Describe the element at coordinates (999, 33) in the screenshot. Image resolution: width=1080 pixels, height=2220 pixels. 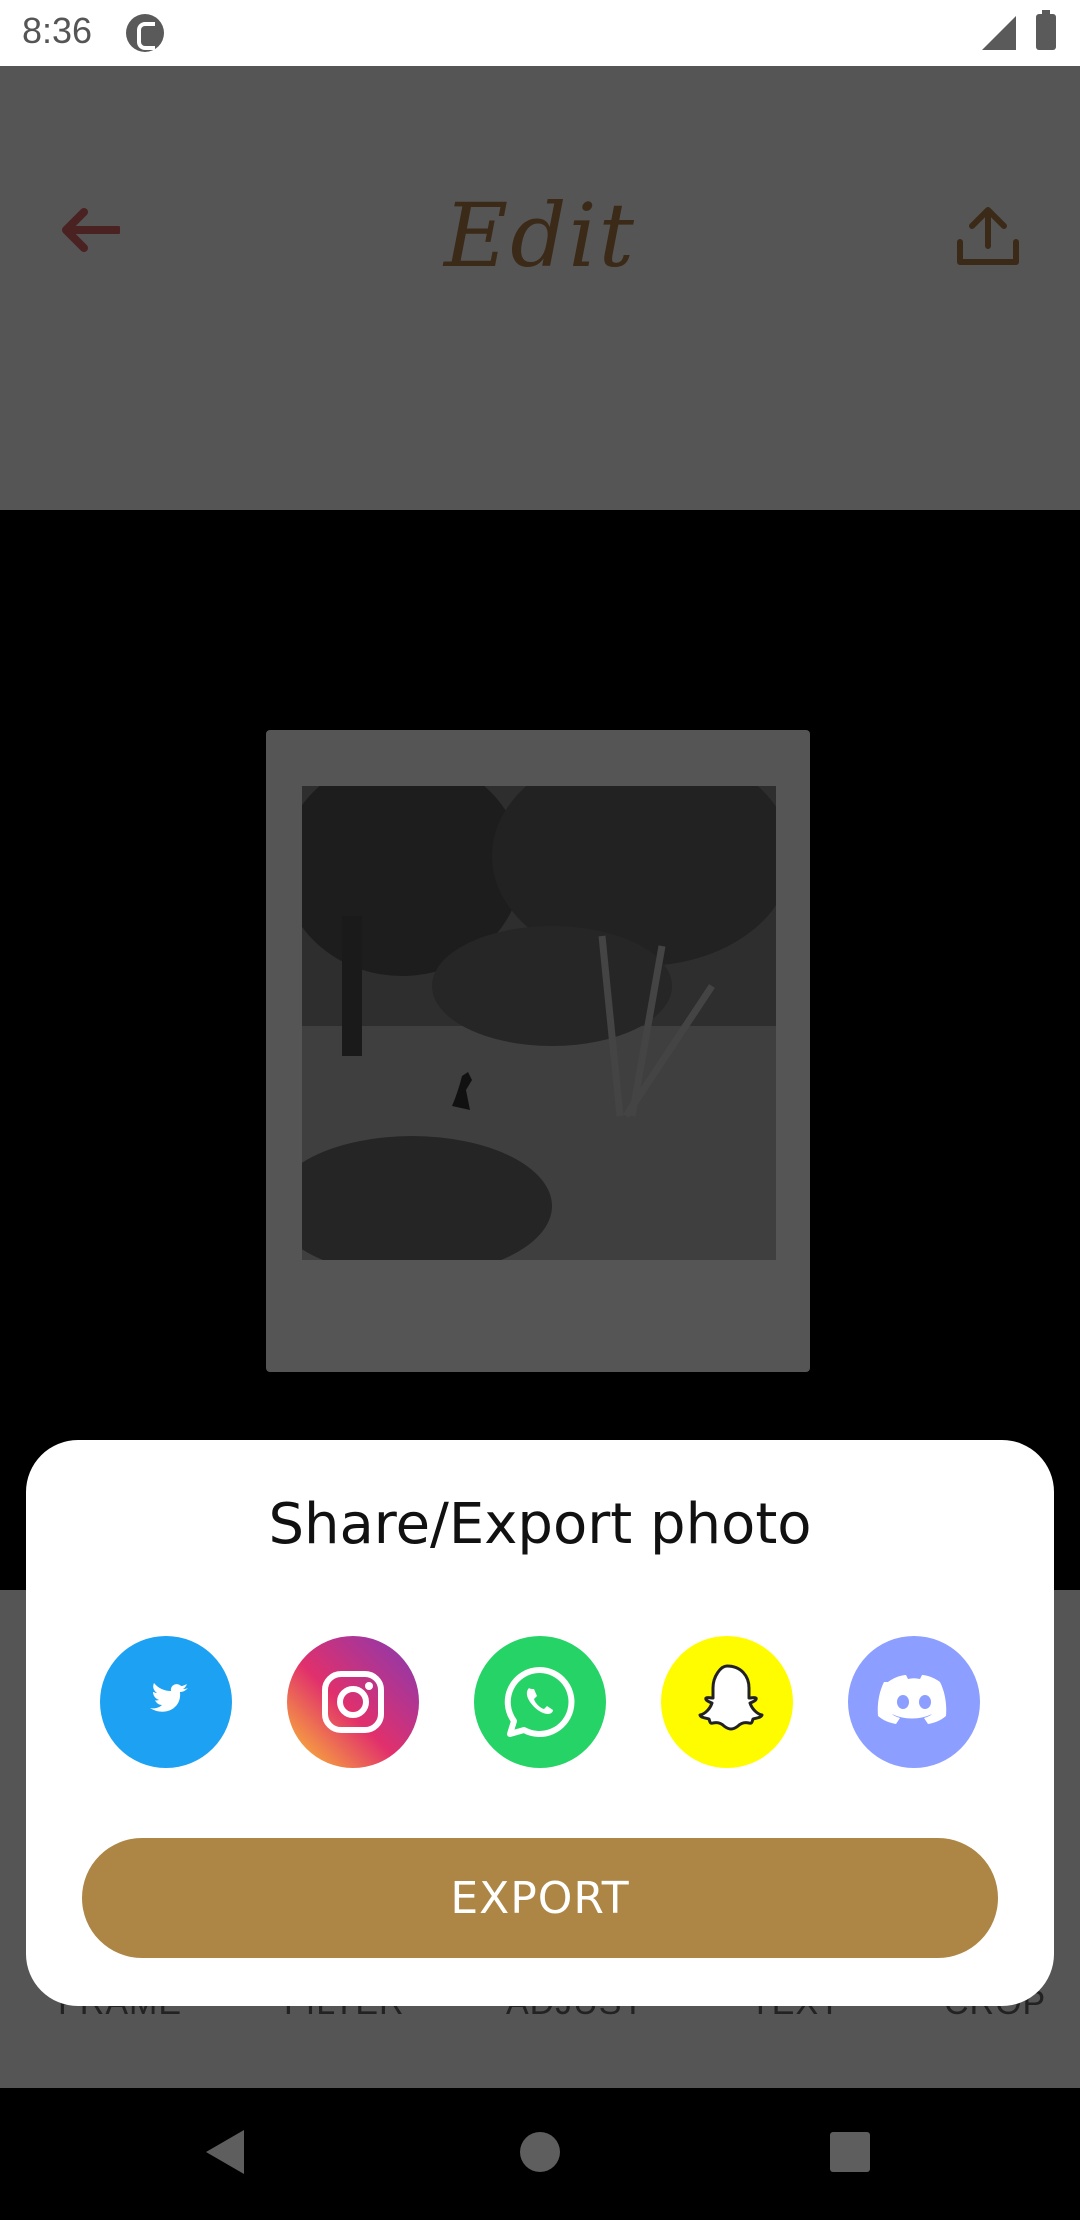
I see `signal-icon` at that location.